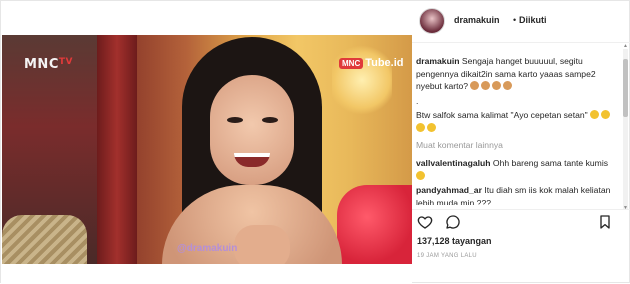  What do you see at coordinates (453, 222) in the screenshot?
I see `comment-icon` at bounding box center [453, 222].